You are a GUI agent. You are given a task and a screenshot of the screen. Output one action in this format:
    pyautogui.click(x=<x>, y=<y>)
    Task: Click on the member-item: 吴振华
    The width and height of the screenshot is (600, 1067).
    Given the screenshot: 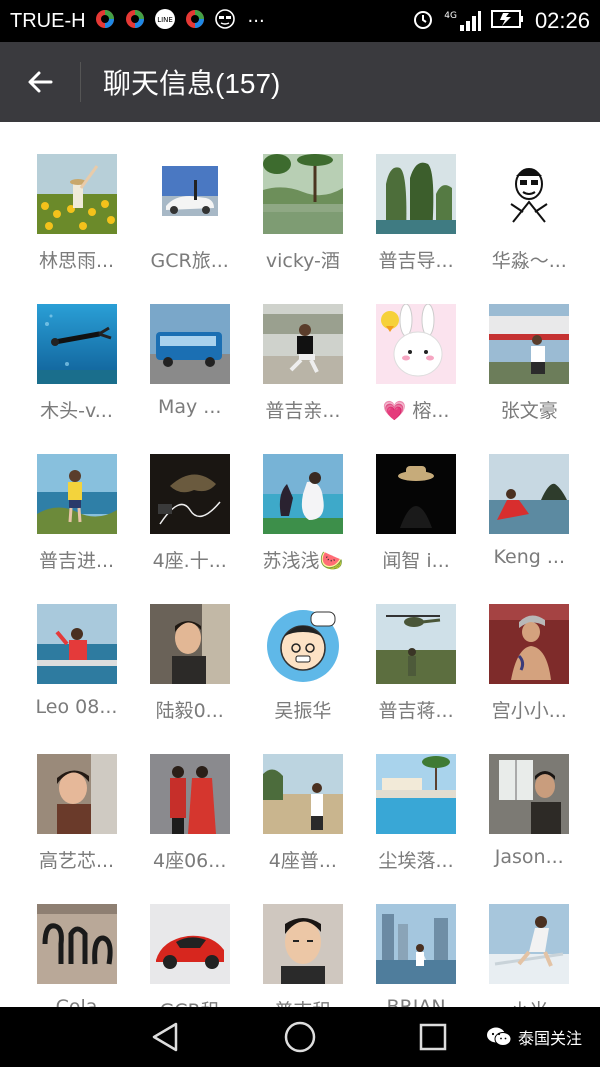 What is the action you would take?
    pyautogui.click(x=302, y=676)
    